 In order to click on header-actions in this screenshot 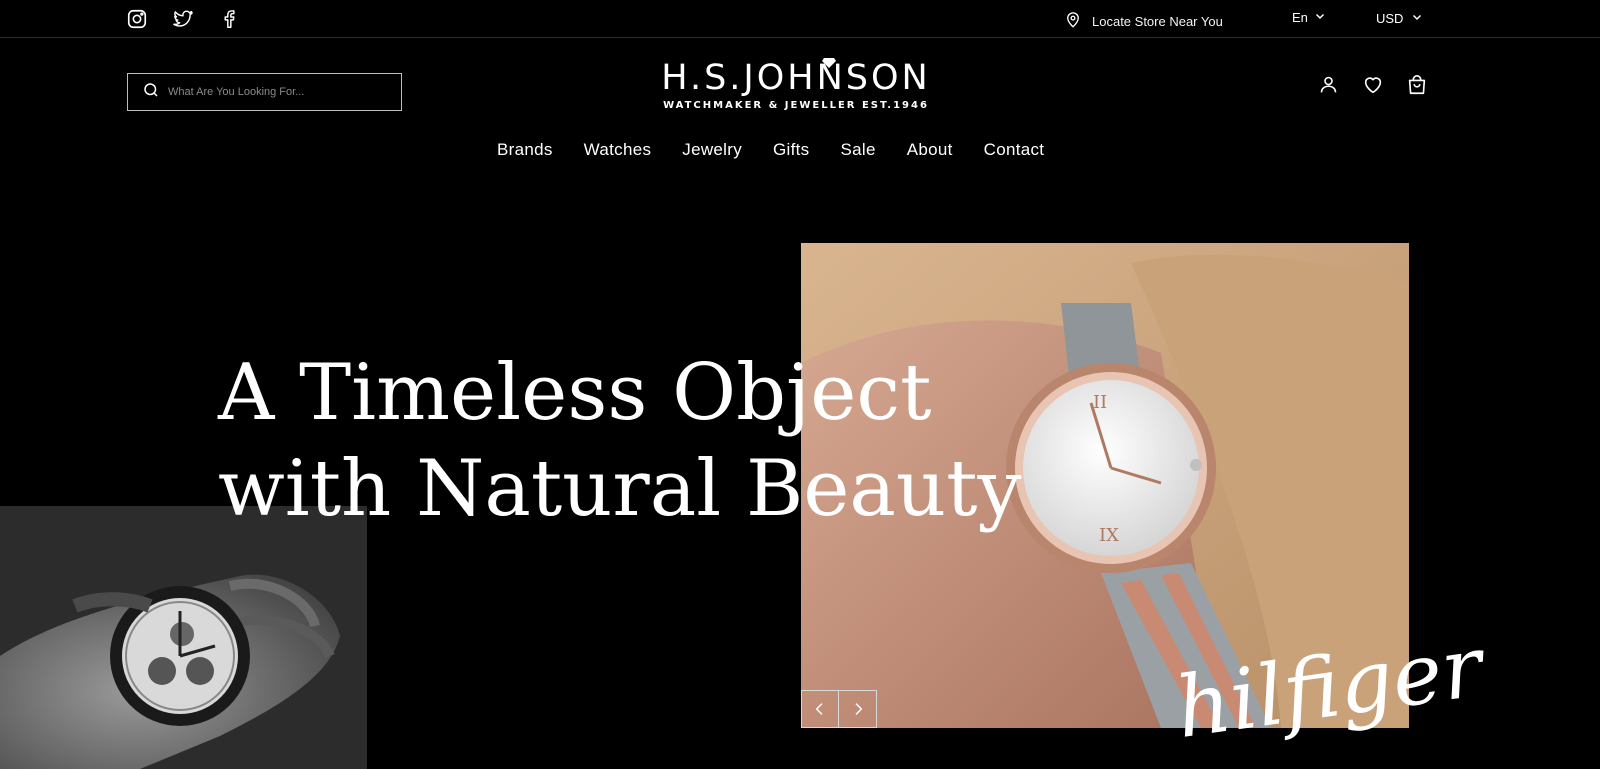, I will do `click(1373, 85)`.